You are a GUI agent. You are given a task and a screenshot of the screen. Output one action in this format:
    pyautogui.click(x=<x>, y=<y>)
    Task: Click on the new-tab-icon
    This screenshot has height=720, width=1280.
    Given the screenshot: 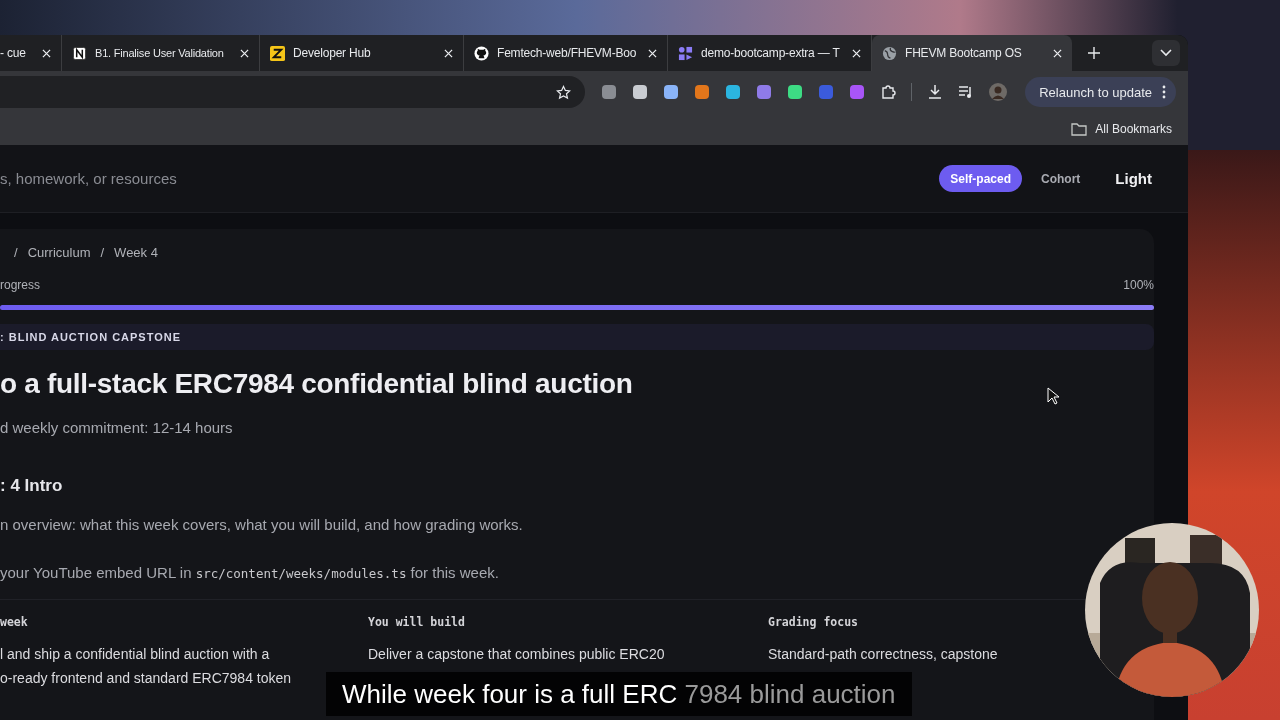 What is the action you would take?
    pyautogui.click(x=1094, y=53)
    